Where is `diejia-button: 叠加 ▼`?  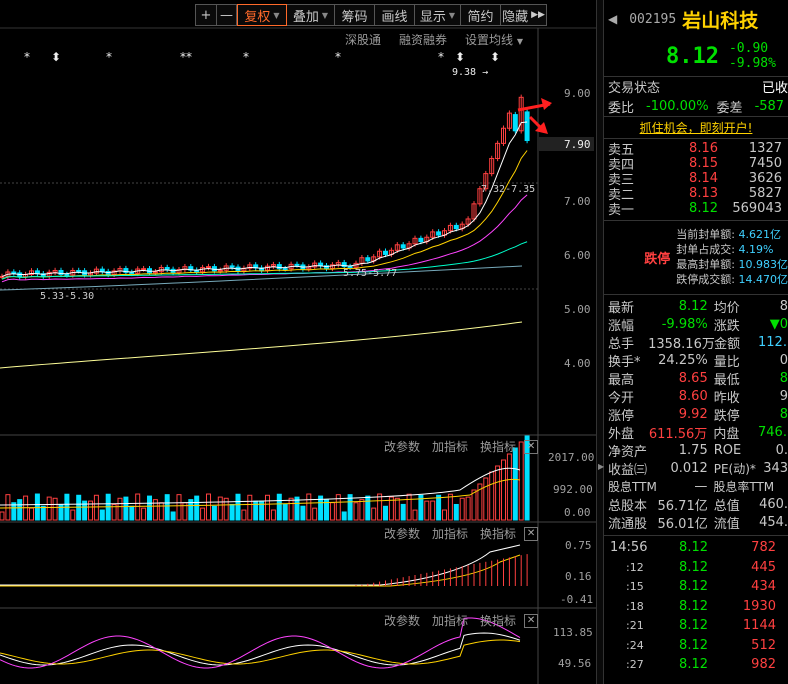
diejia-button: 叠加 ▼ is located at coordinates (311, 15).